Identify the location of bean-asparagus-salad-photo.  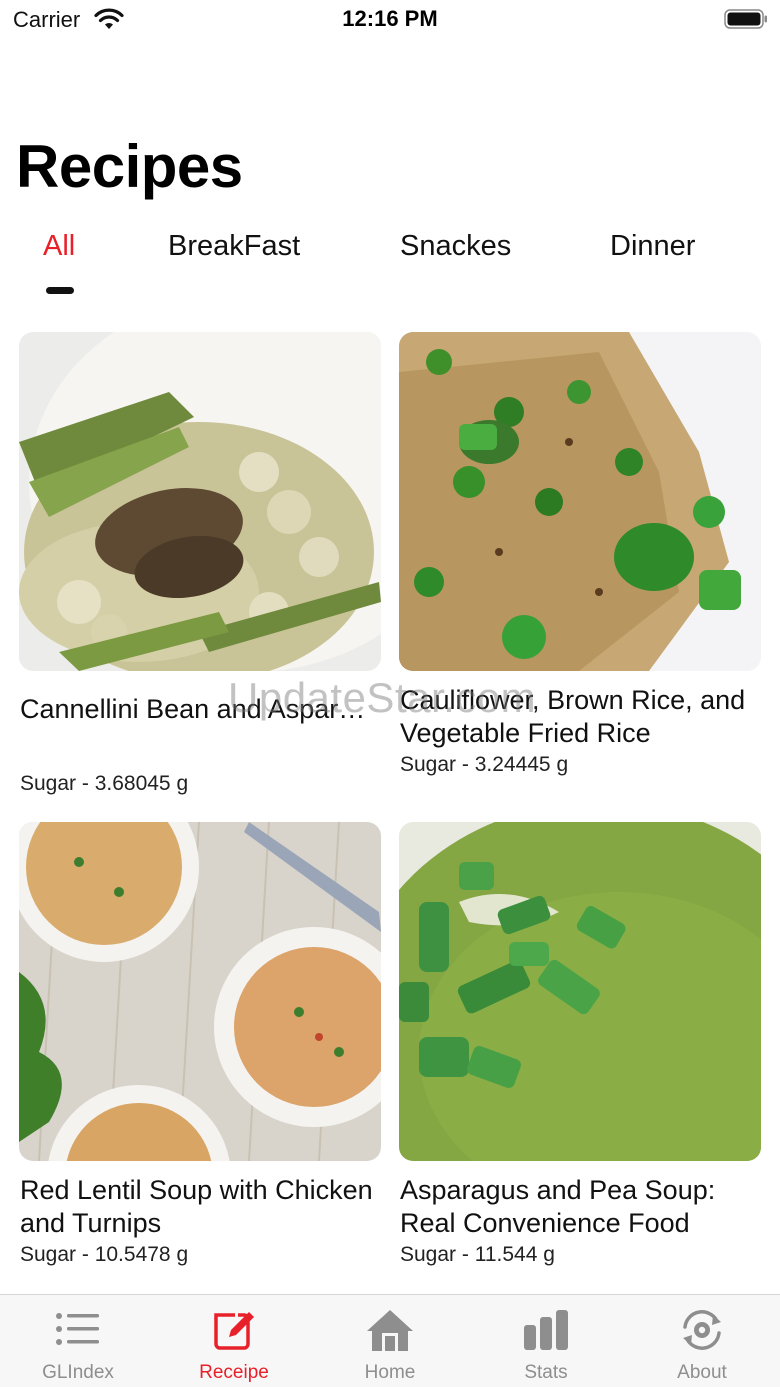
(200, 501).